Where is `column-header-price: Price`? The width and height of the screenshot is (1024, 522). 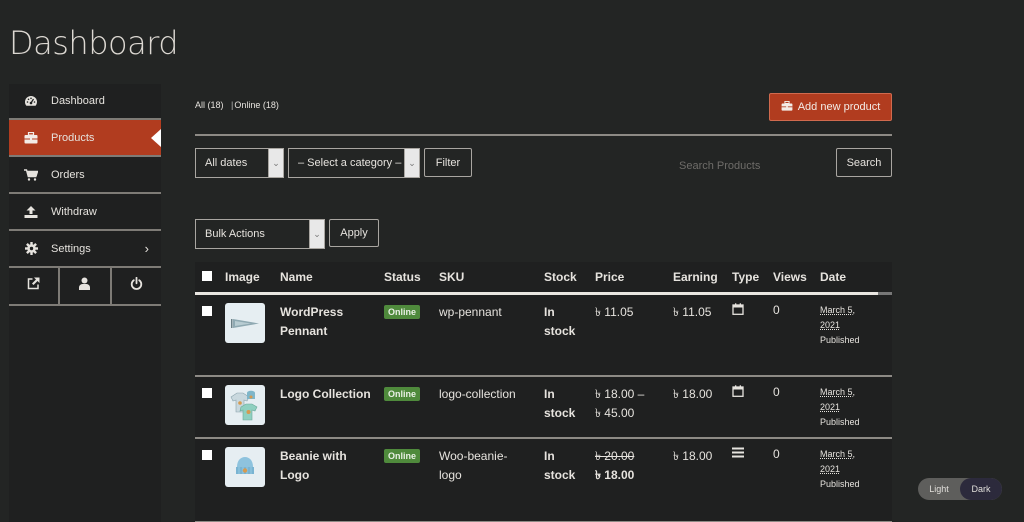
column-header-price: Price is located at coordinates (610, 276).